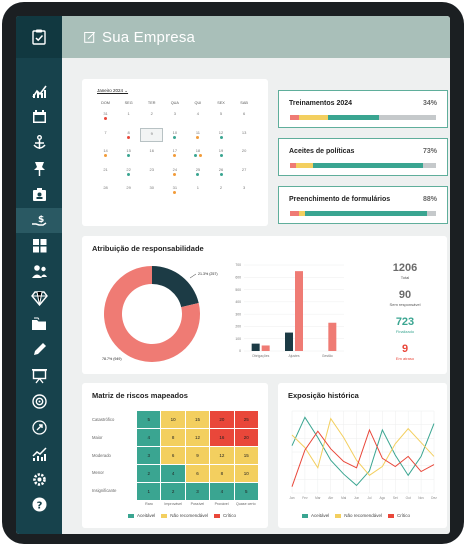 This screenshot has height=548, width=468. I want to click on anchor-icon, so click(39, 141).